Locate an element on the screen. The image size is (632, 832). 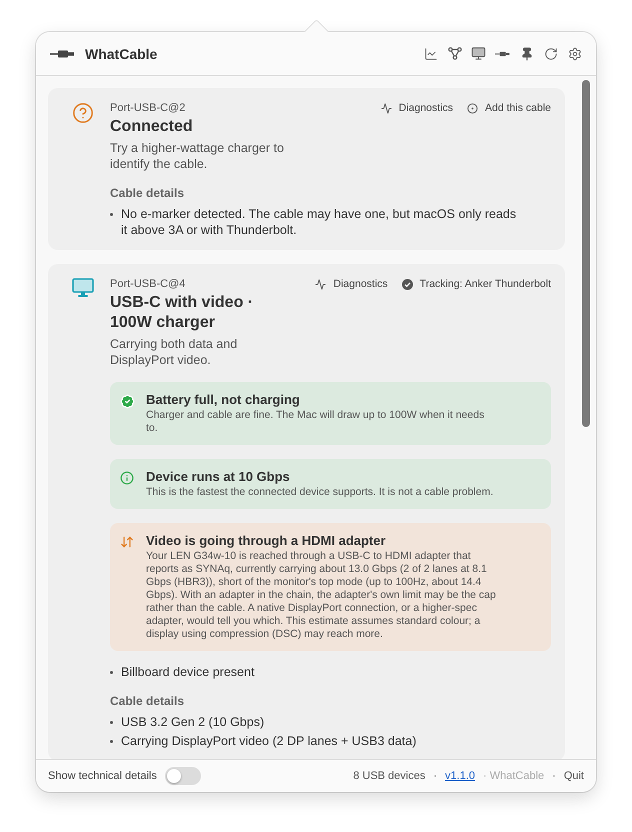
detail-text: No e-marker detected. The cable may have one, but macOS only reads it above 3A or with Thunderbolt. is located at coordinates (319, 222).